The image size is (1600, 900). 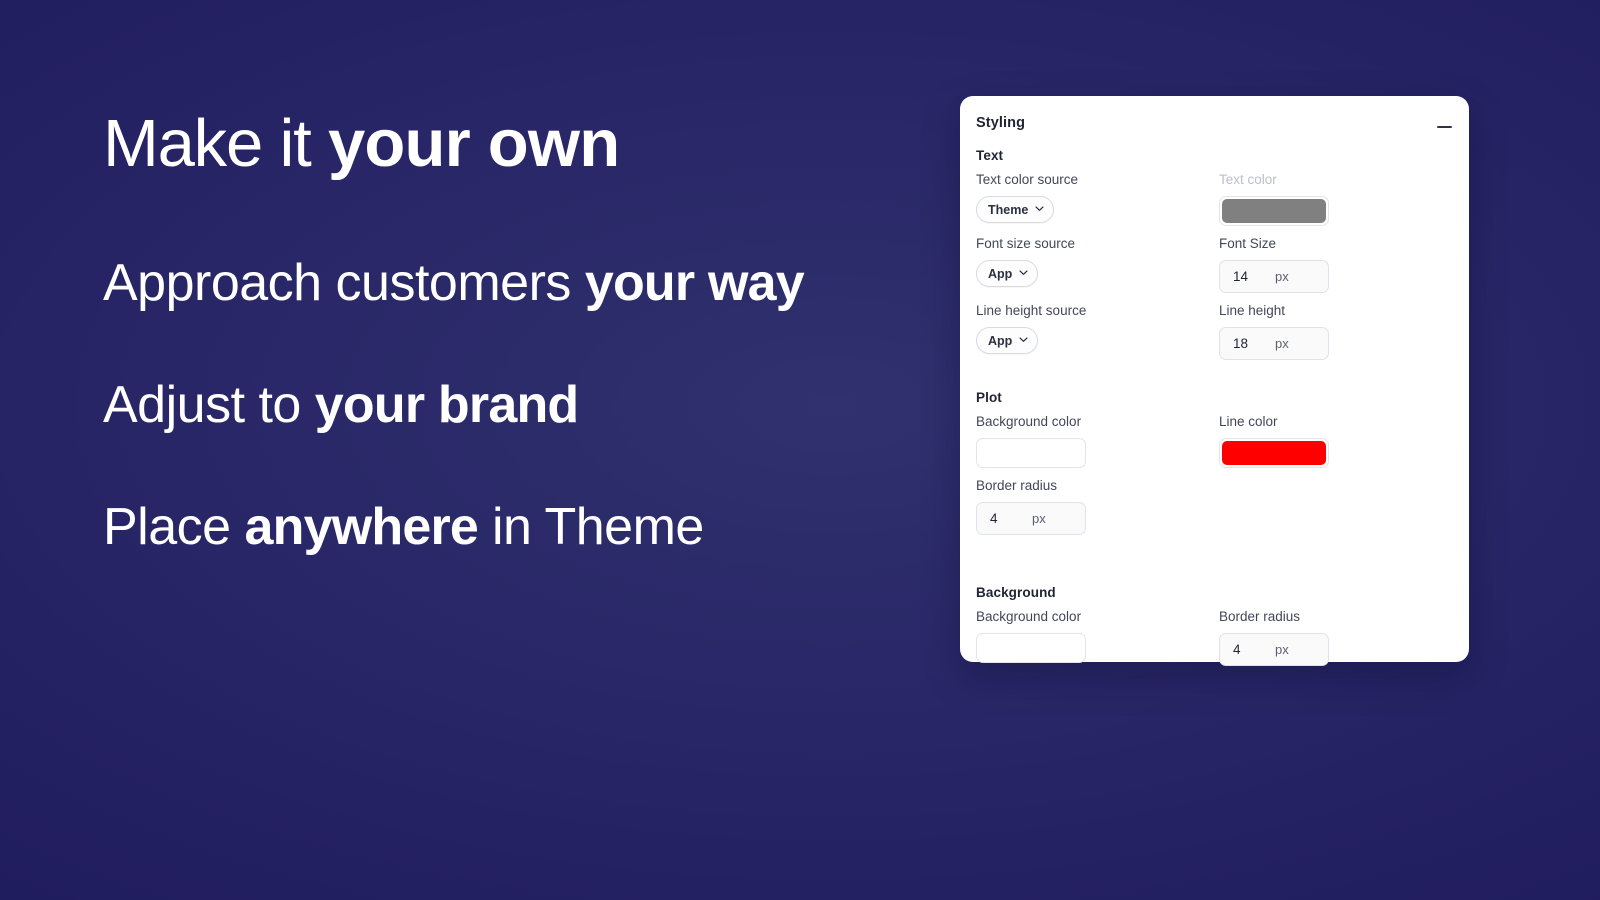 I want to click on field-plot-line-color: Line color, so click(x=1340, y=440).